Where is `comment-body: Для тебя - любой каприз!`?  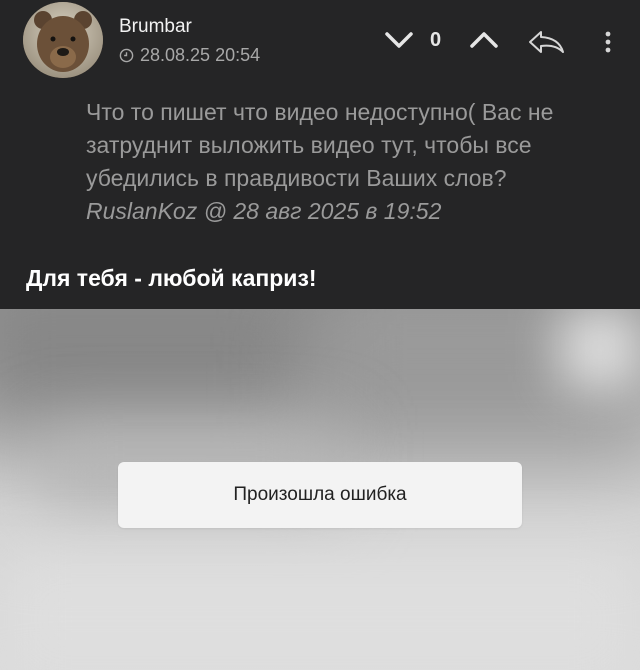 comment-body: Для тебя - любой каприз! is located at coordinates (171, 278).